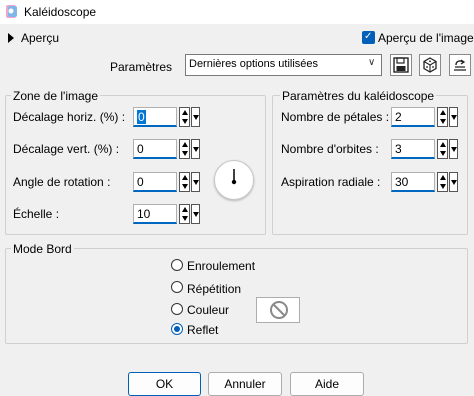 This screenshot has height=396, width=474. I want to click on radial-suction-value: 30, so click(402, 182).